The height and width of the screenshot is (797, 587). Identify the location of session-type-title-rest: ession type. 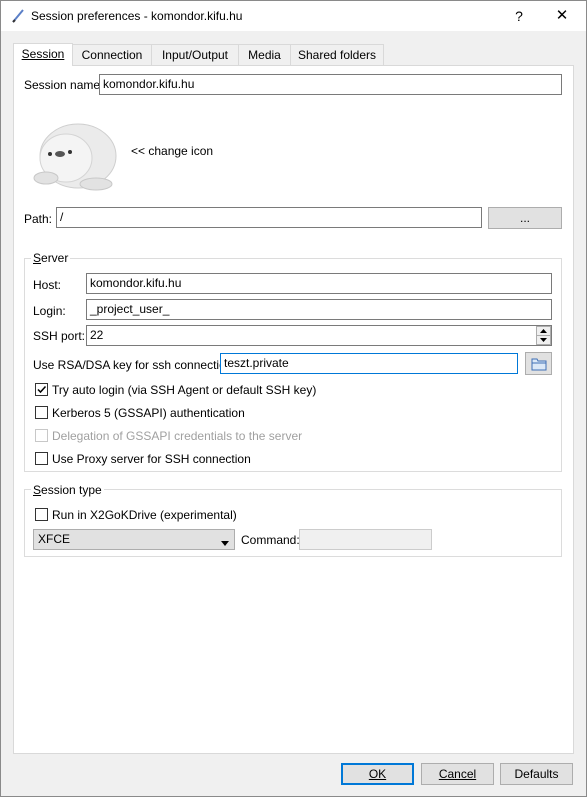
(71, 490).